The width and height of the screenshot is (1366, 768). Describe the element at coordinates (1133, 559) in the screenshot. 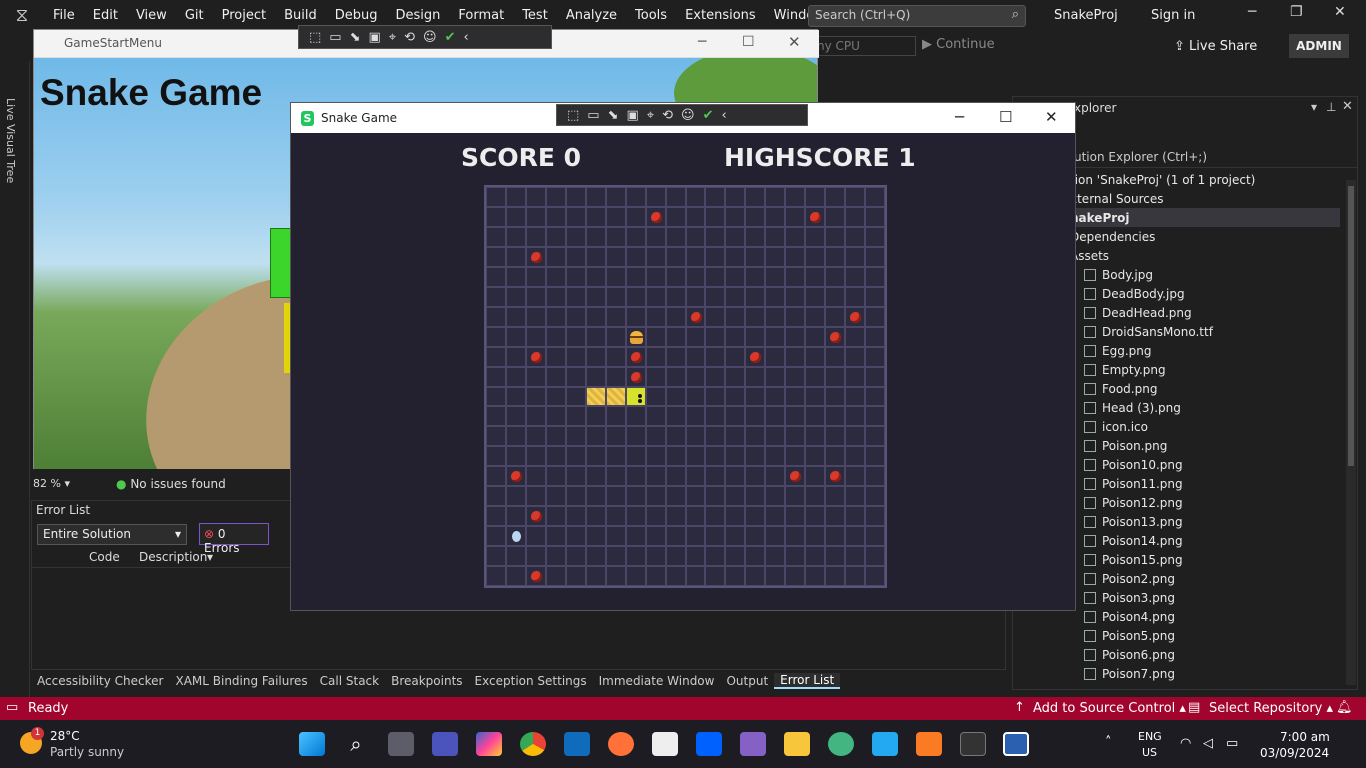

I see `solution-item: Poison15.png` at that location.